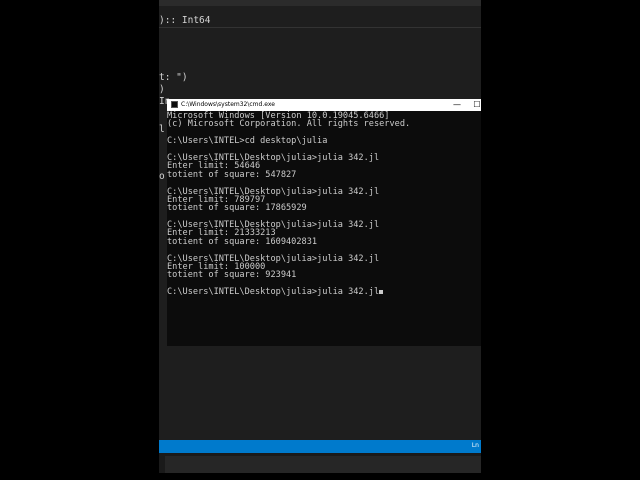 This screenshot has width=640, height=480. What do you see at coordinates (475, 445) in the screenshot?
I see `status-line-indicator: Ln` at bounding box center [475, 445].